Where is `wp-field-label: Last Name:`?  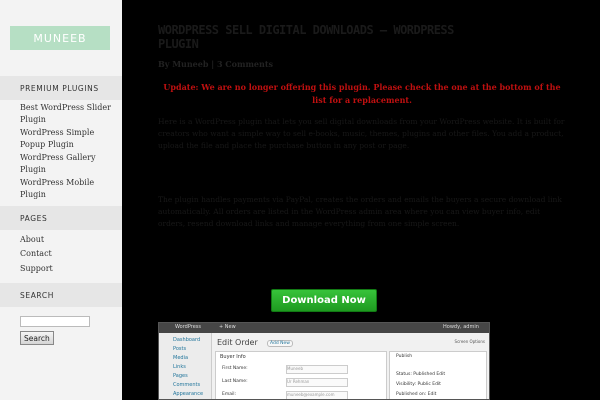
wp-field-label: Last Name: is located at coordinates (235, 381).